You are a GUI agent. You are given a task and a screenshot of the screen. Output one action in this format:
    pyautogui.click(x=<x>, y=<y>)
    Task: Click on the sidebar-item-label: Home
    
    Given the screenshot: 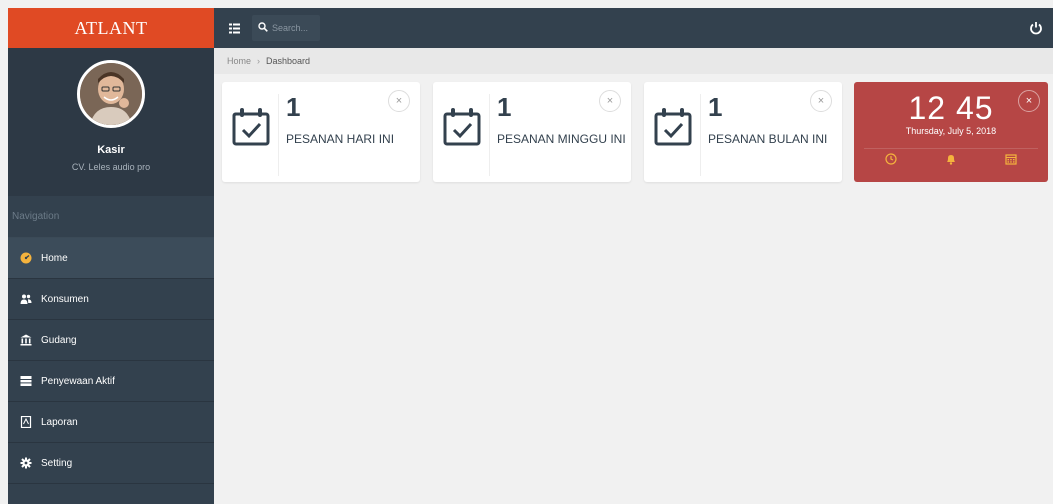 What is the action you would take?
    pyautogui.click(x=54, y=258)
    